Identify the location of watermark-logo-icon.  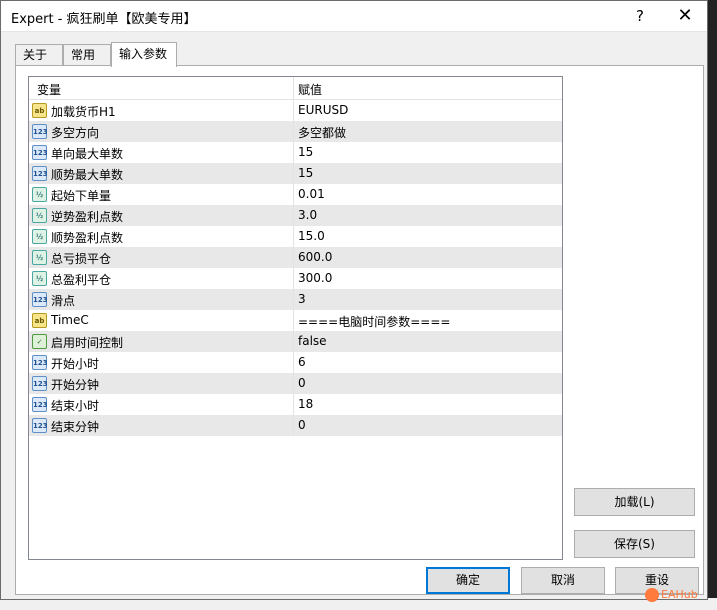
(652, 595).